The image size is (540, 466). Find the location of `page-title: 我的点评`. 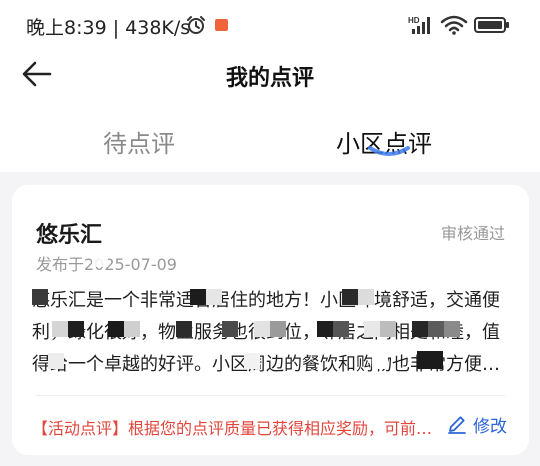

page-title: 我的点评 is located at coordinates (269, 78).